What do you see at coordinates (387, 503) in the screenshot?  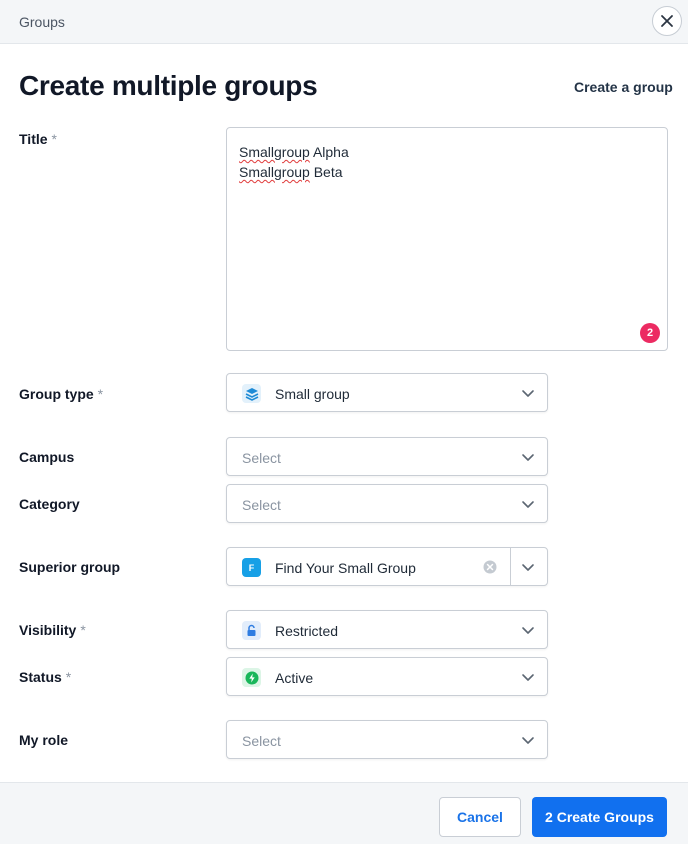 I see `category-select: Select` at bounding box center [387, 503].